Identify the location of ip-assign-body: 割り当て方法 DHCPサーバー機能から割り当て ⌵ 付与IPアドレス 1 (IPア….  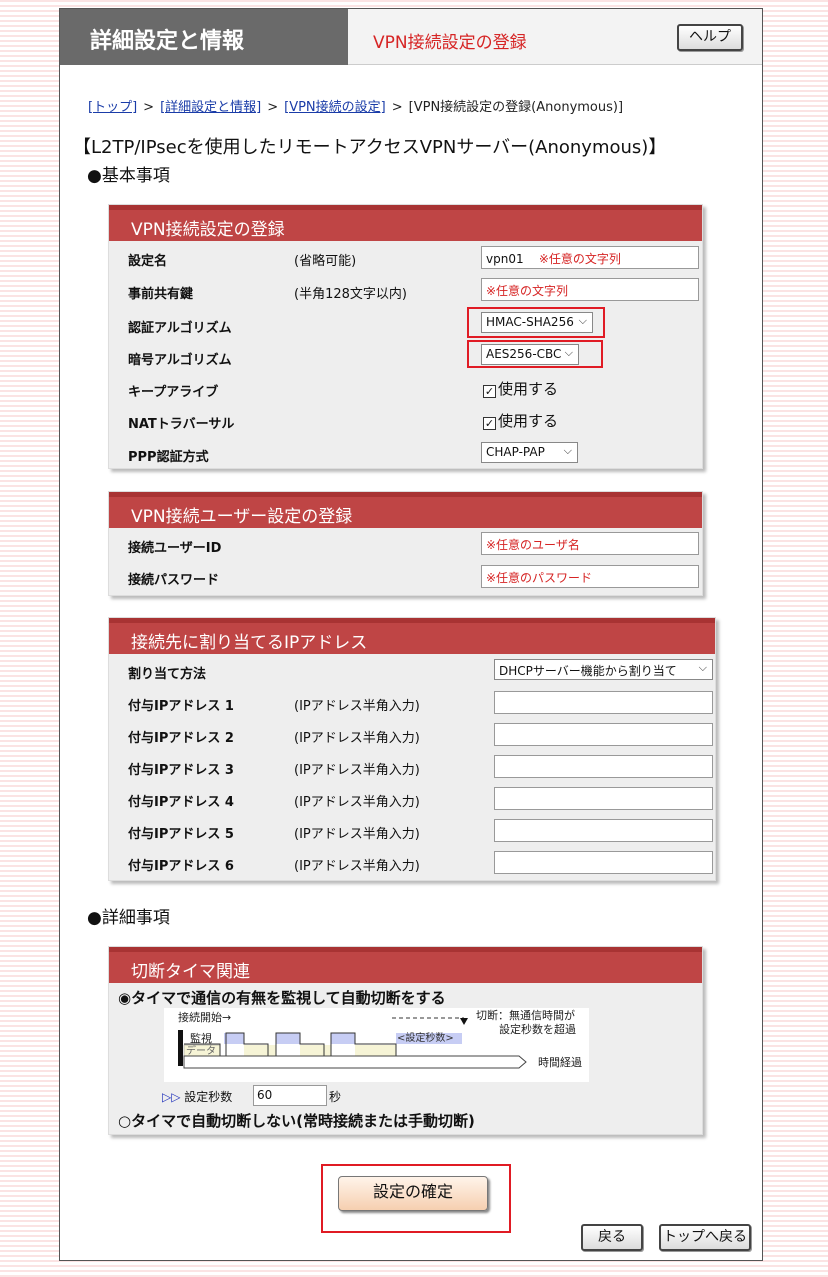
(412, 767).